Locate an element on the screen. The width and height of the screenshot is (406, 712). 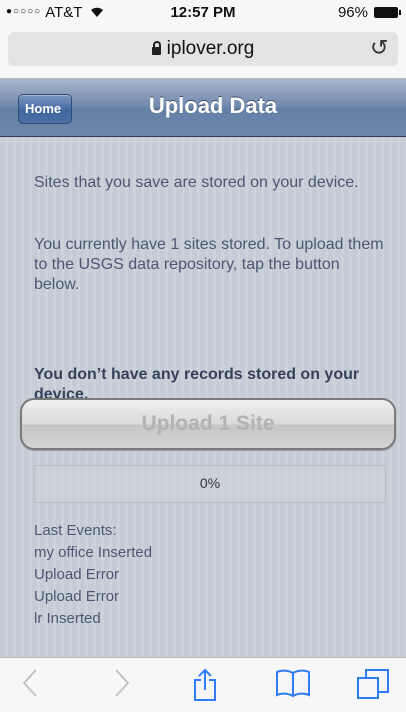
event-item: my office Inserted is located at coordinates (93, 552).